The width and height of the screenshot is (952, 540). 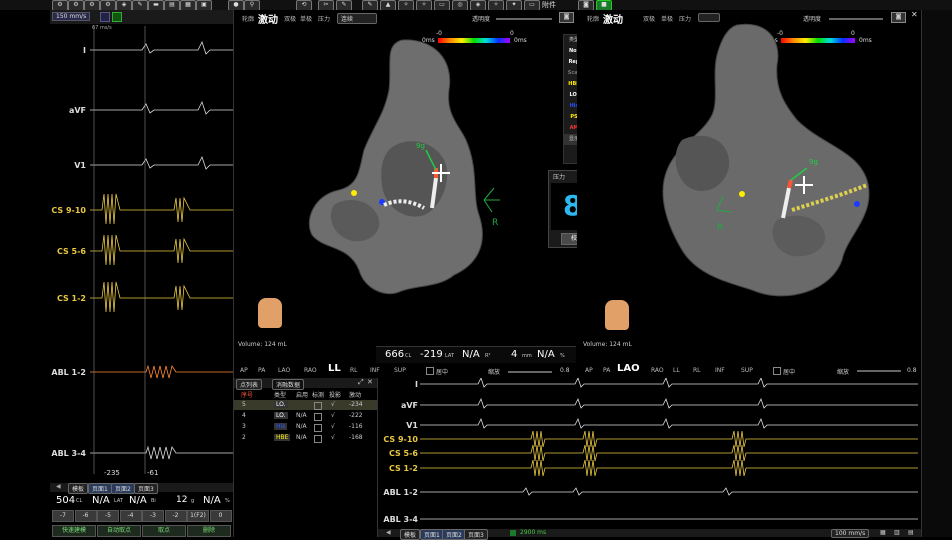 I want to click on lower-tab-page1: 页面1, so click(x=432, y=534).